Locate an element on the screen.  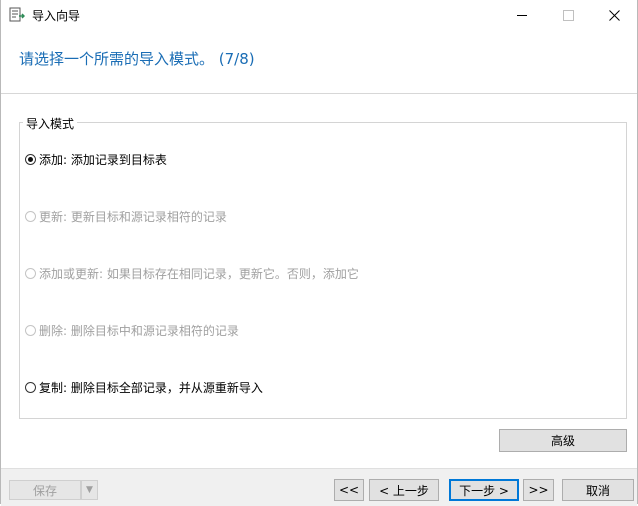
minimize-button is located at coordinates (522, 15).